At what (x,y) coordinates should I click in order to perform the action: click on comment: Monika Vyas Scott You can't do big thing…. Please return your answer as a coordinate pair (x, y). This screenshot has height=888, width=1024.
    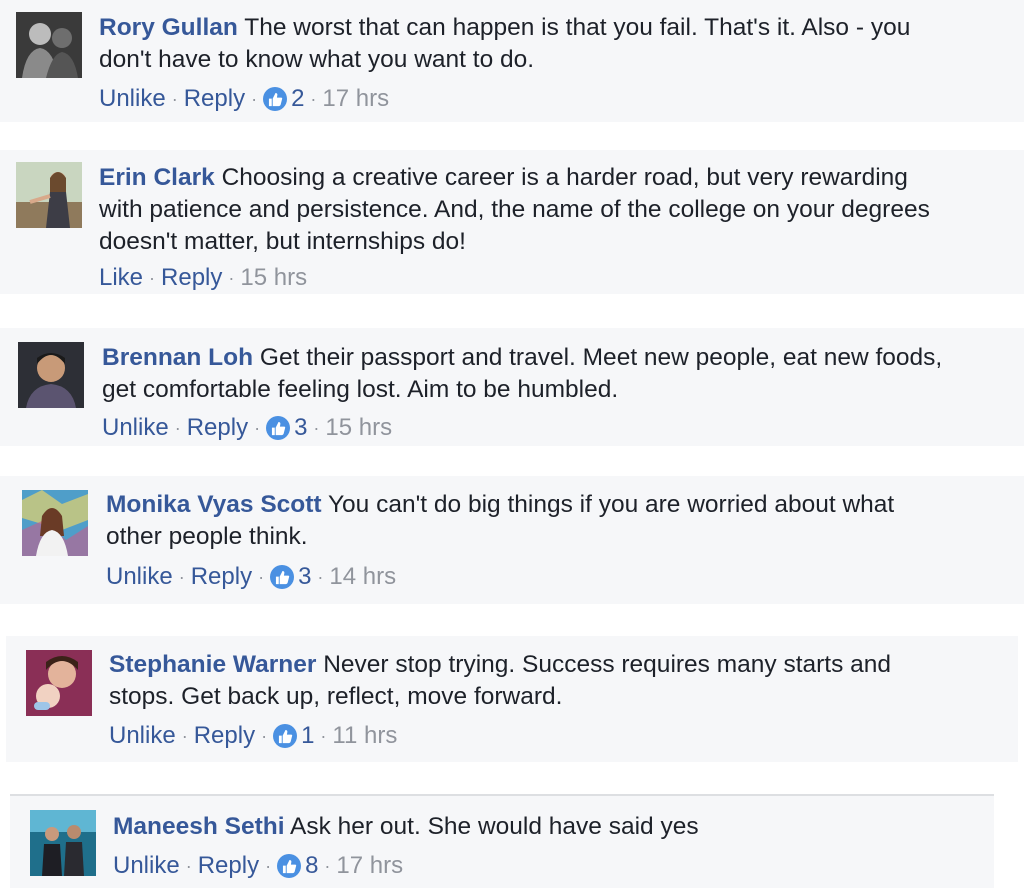
    Looking at the image, I should click on (512, 540).